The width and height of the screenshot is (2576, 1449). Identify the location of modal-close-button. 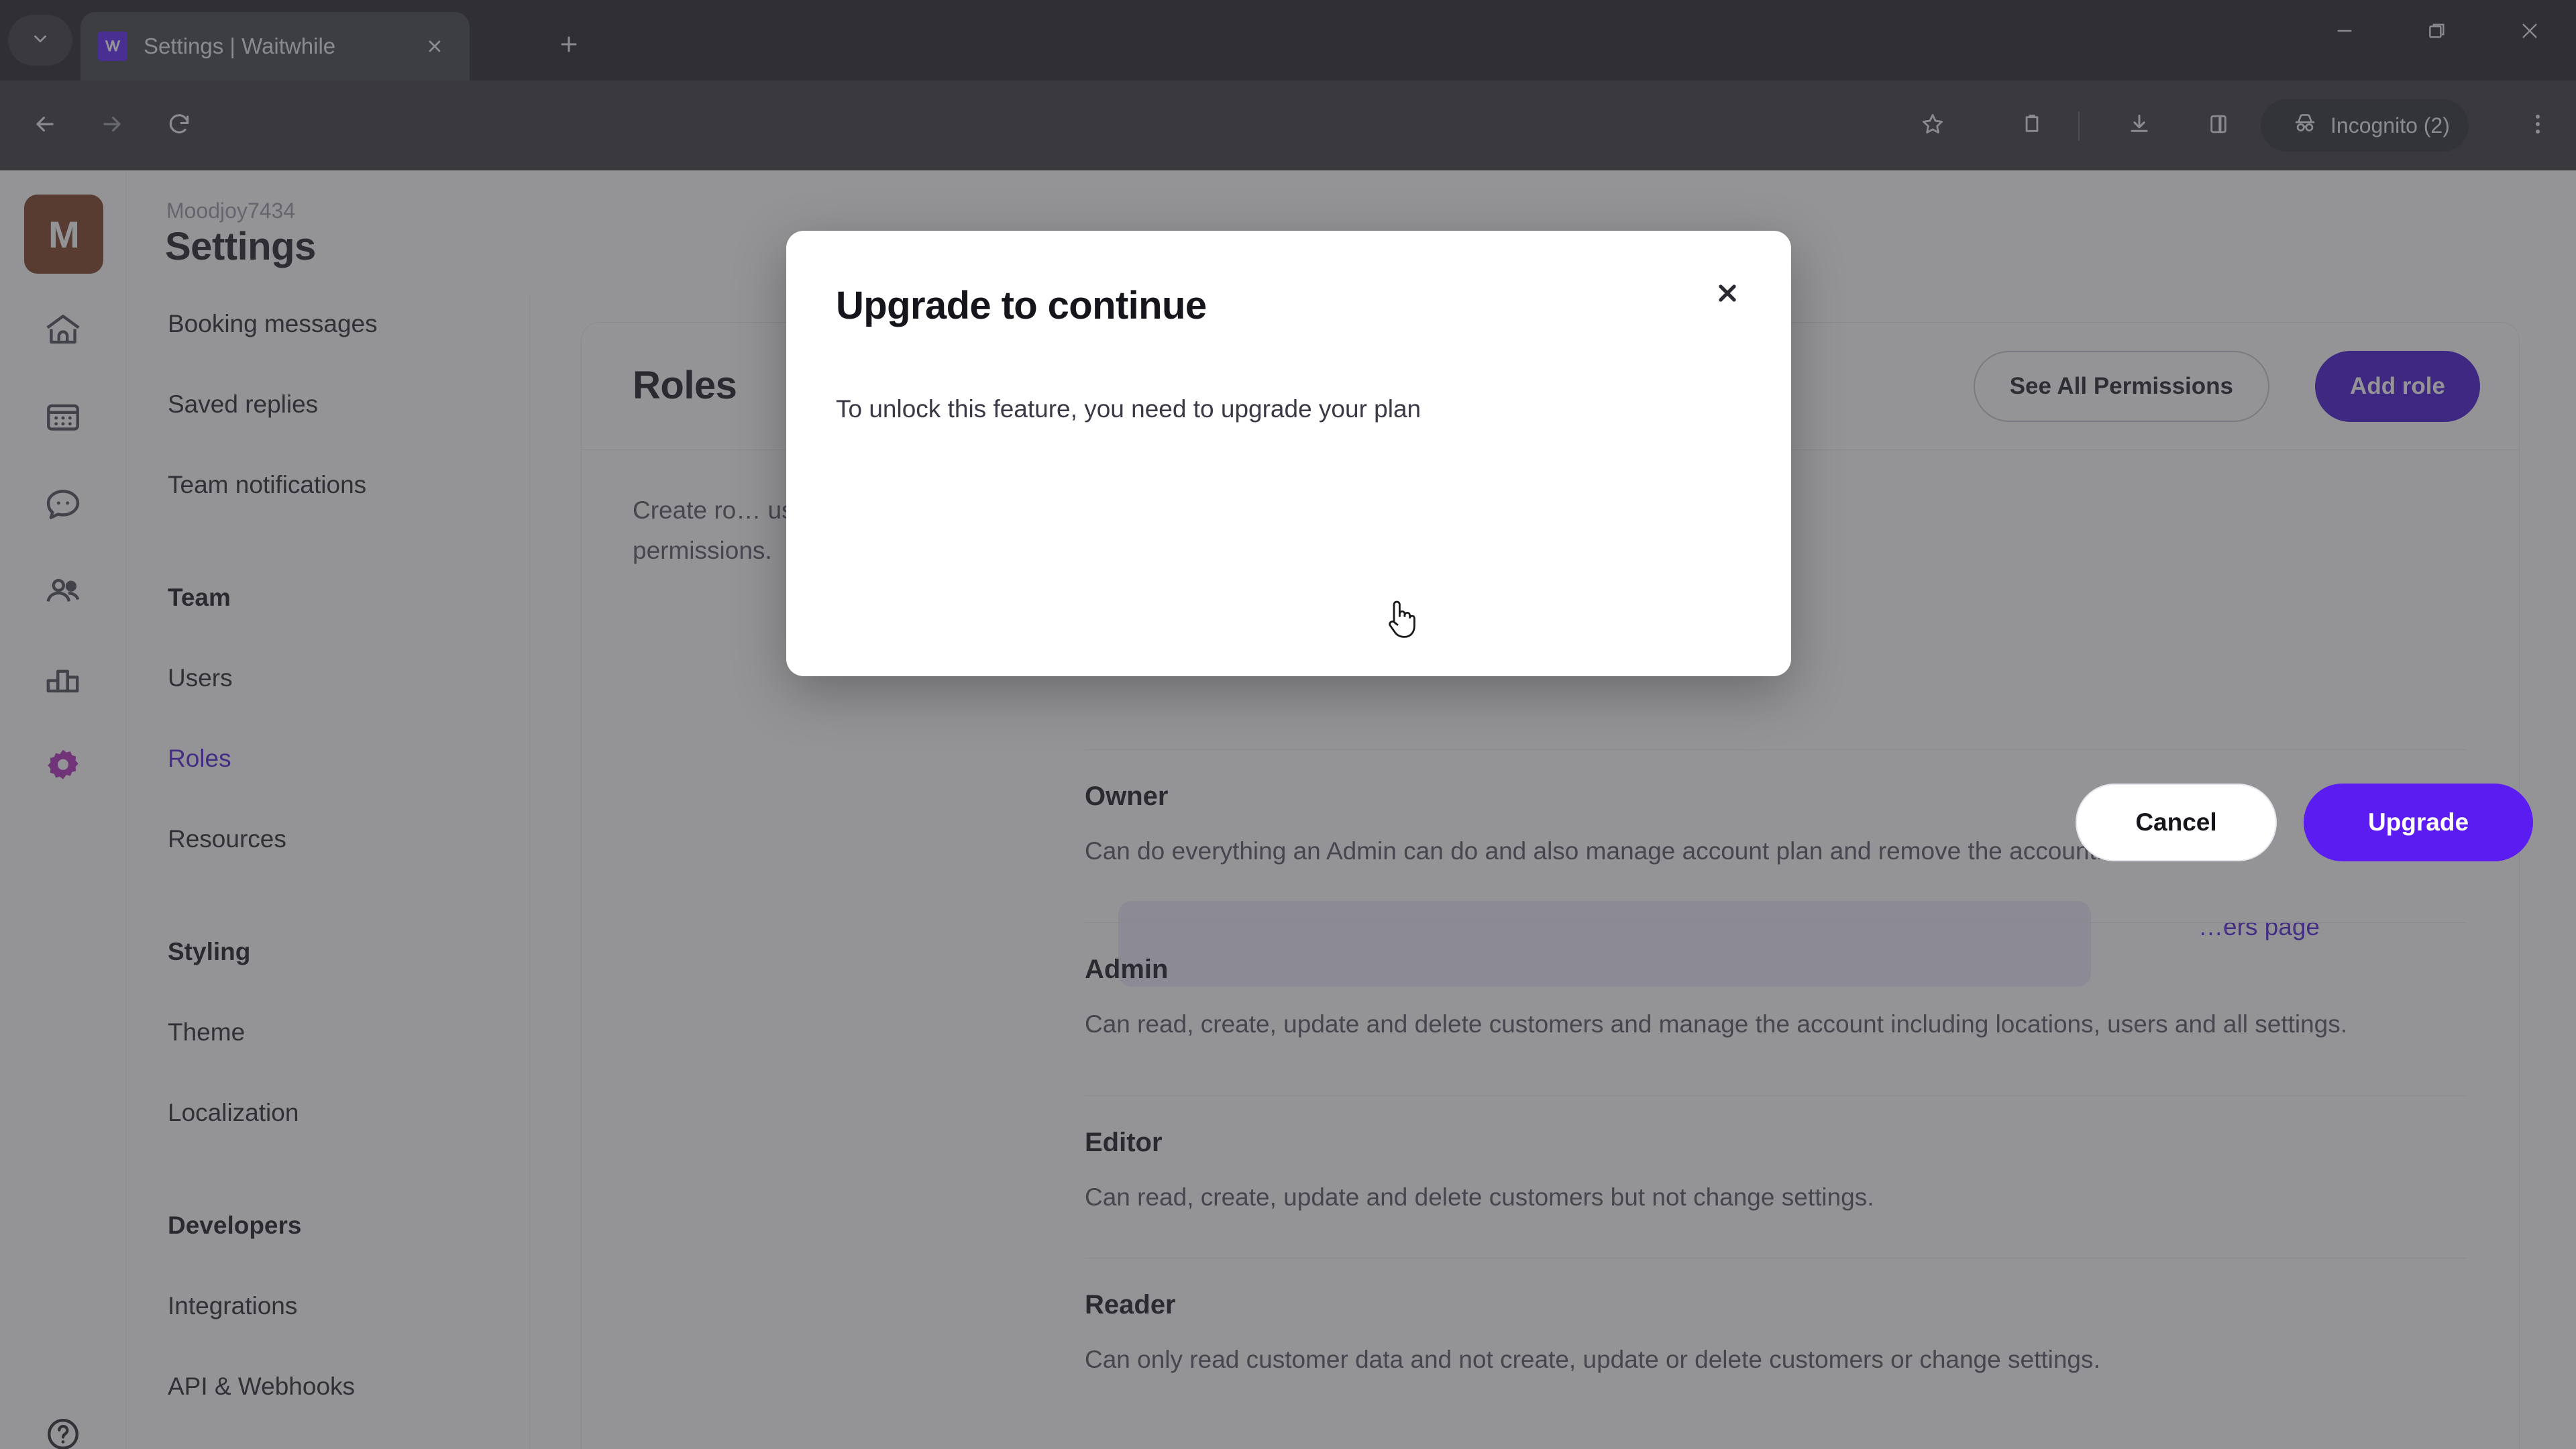
(1727, 294).